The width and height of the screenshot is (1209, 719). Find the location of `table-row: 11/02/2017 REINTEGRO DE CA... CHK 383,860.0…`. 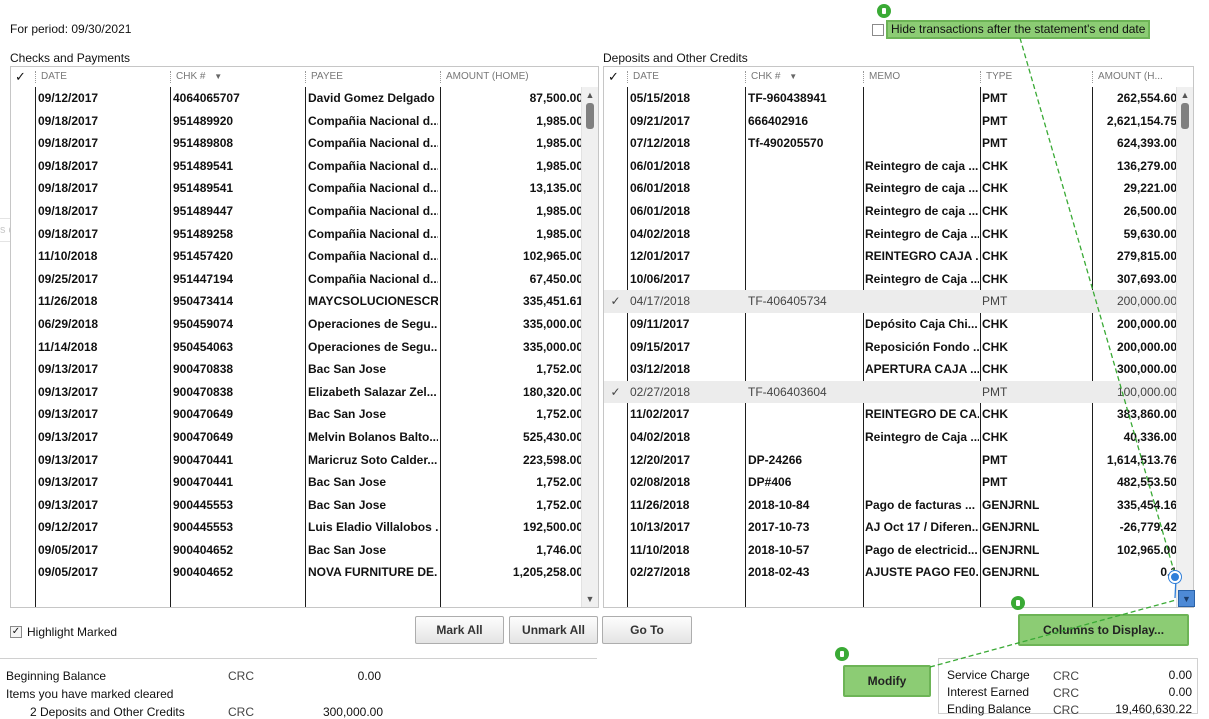

table-row: 11/02/2017 REINTEGRO DE CA... CHK 383,860.0… is located at coordinates (890, 414).